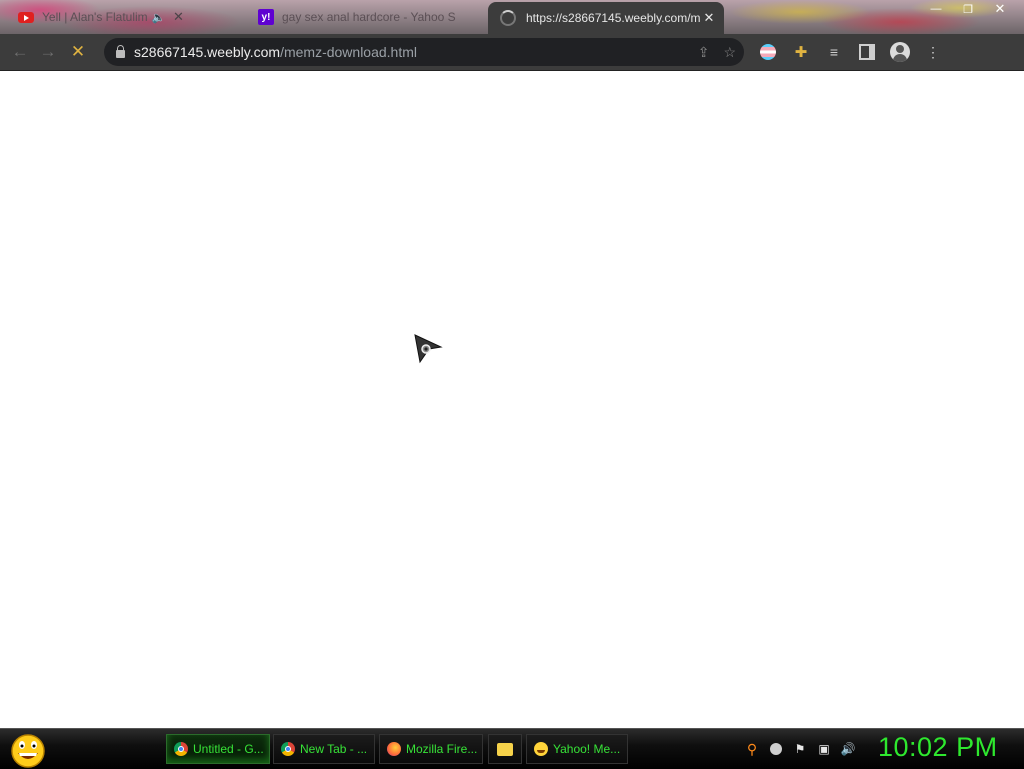  I want to click on bookmark-star-icon: ☆, so click(729, 52).